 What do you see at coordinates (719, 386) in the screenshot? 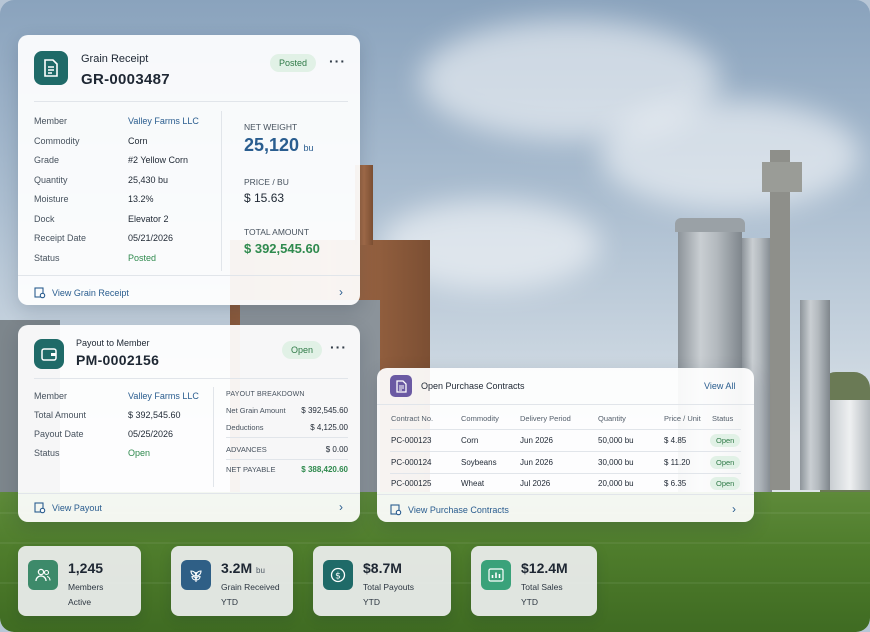
I see `view-all-link: View All` at bounding box center [719, 386].